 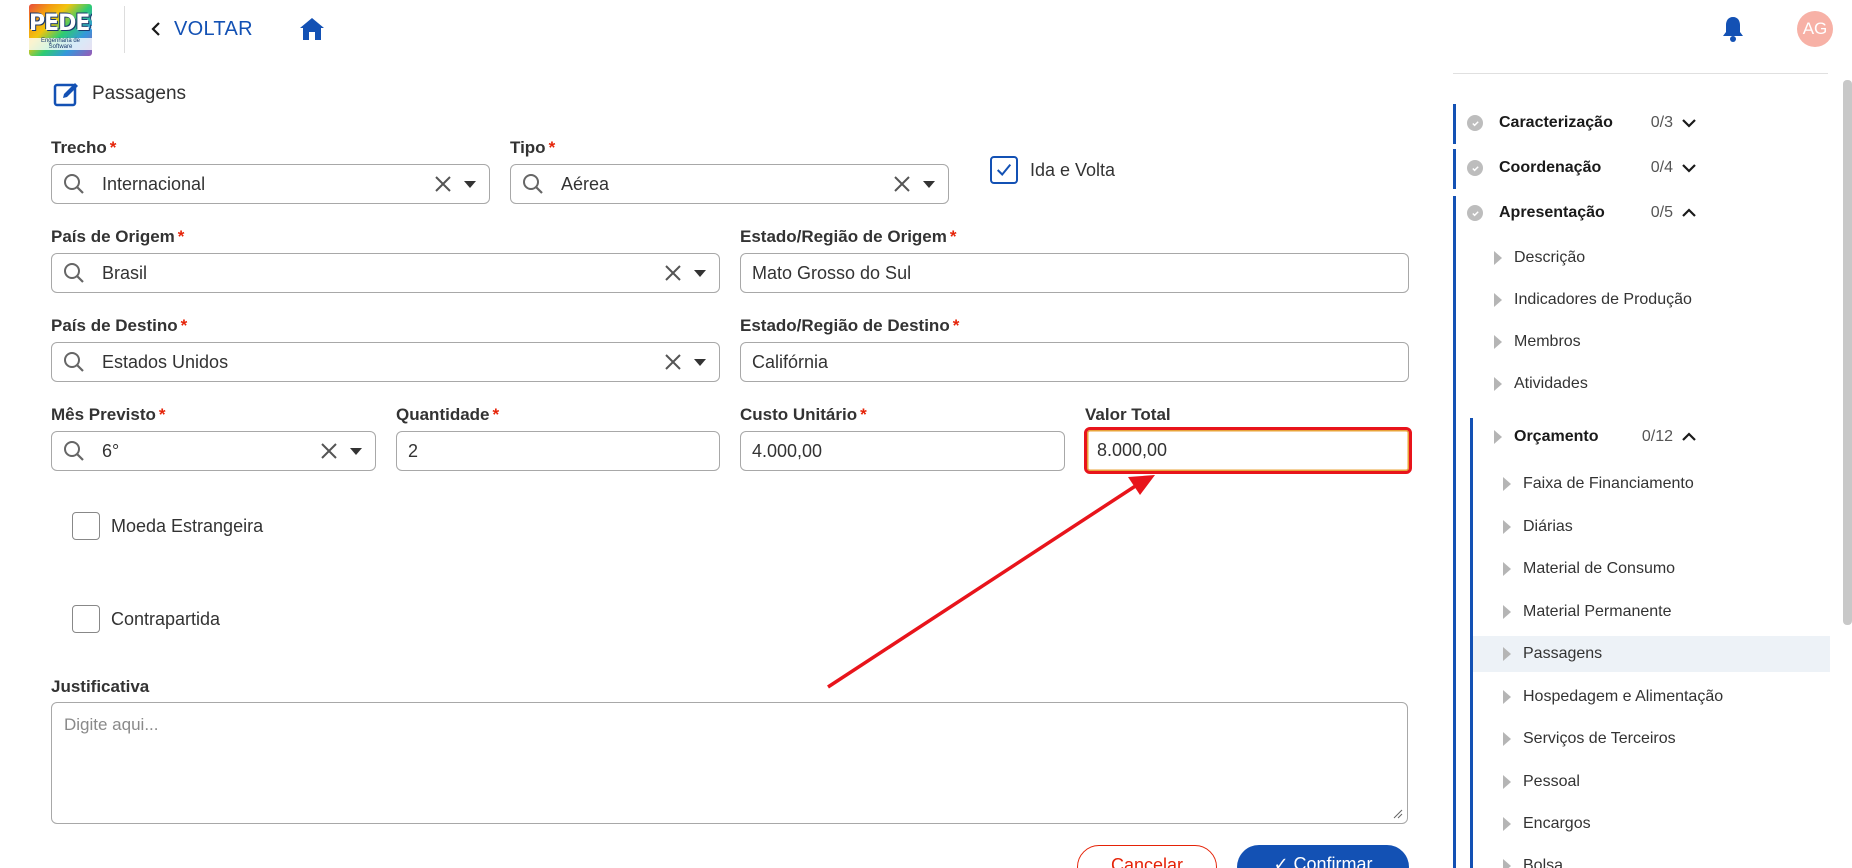 I want to click on mes-previsto-select: 6°, so click(x=213, y=451).